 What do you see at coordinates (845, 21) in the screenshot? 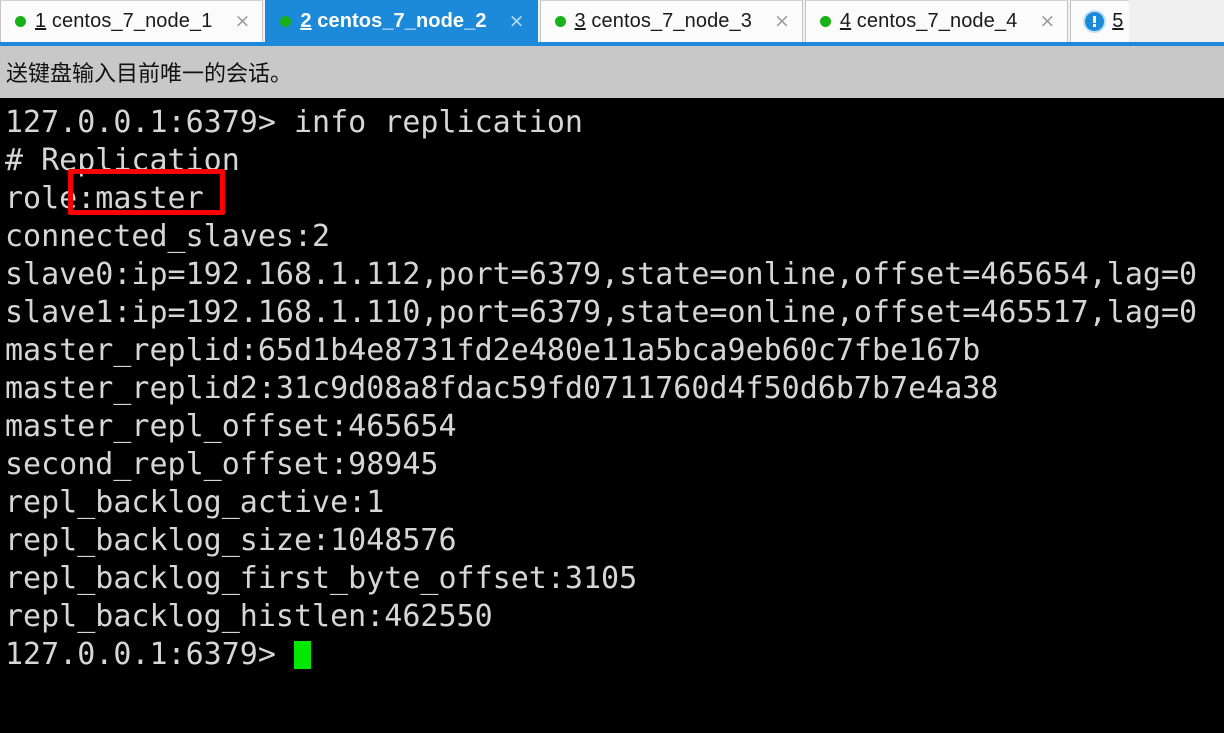
I see `tab-index: 4` at bounding box center [845, 21].